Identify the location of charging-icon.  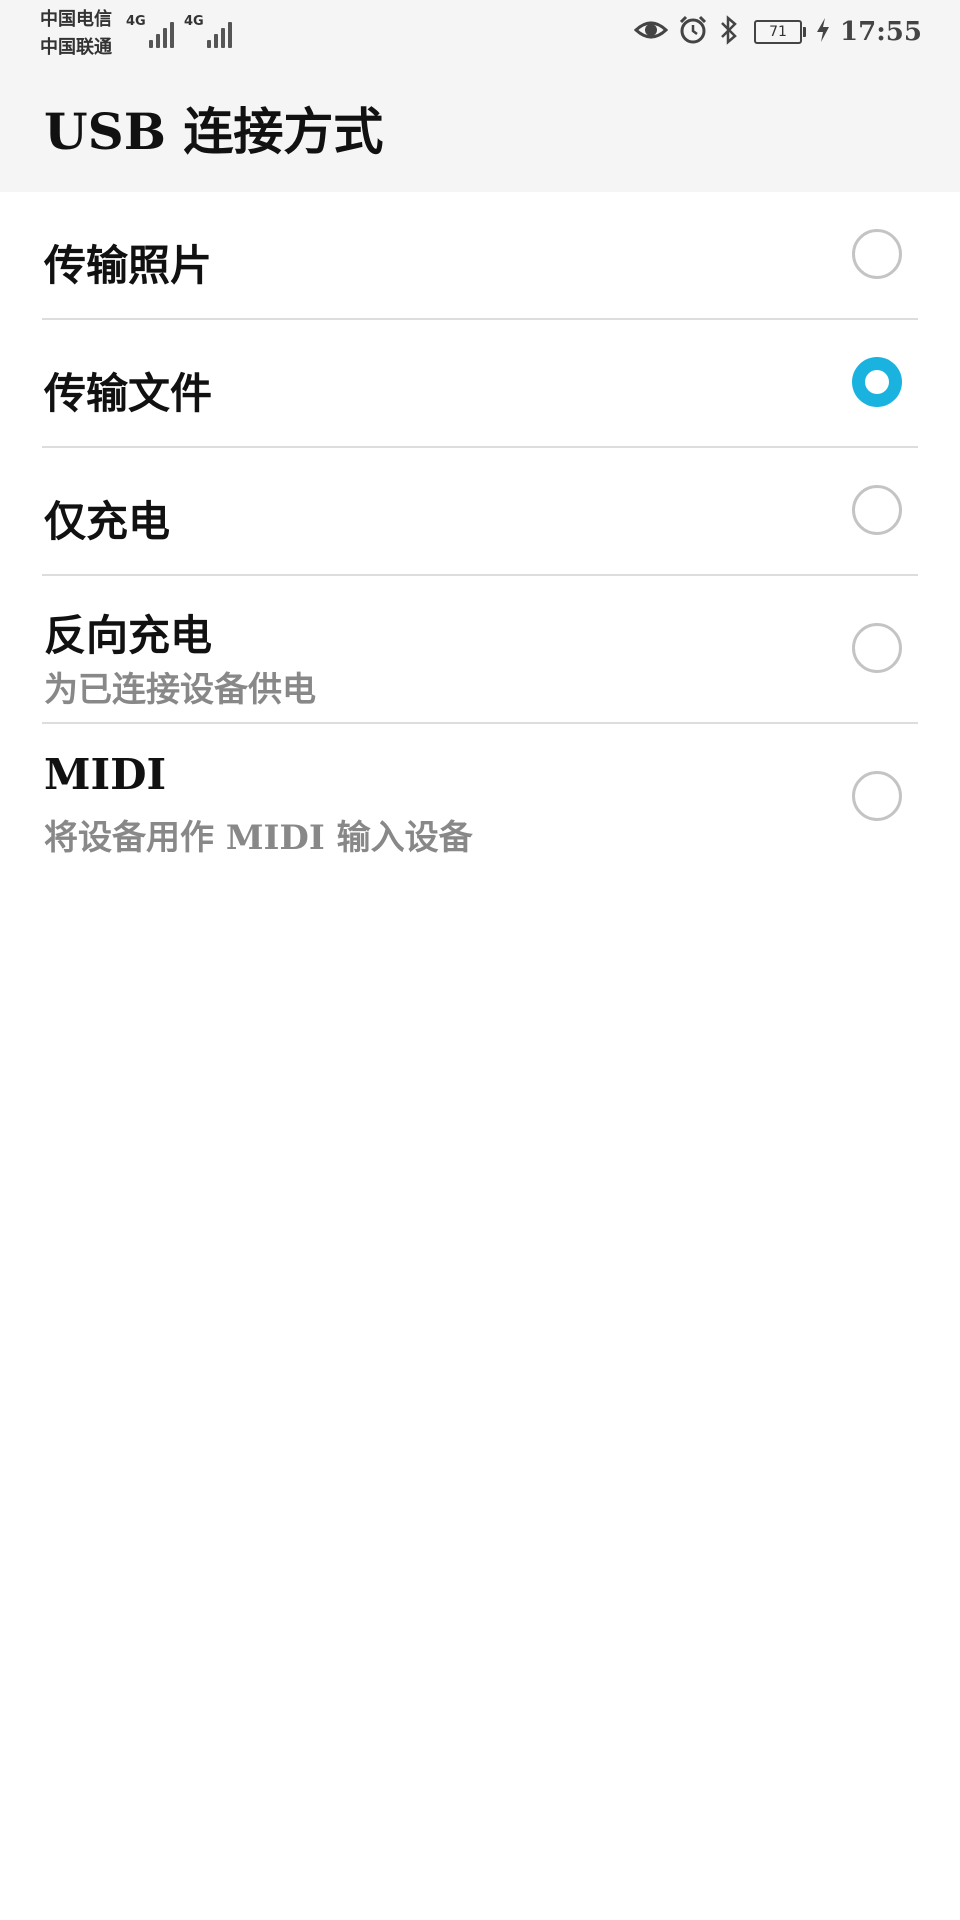
(823, 32).